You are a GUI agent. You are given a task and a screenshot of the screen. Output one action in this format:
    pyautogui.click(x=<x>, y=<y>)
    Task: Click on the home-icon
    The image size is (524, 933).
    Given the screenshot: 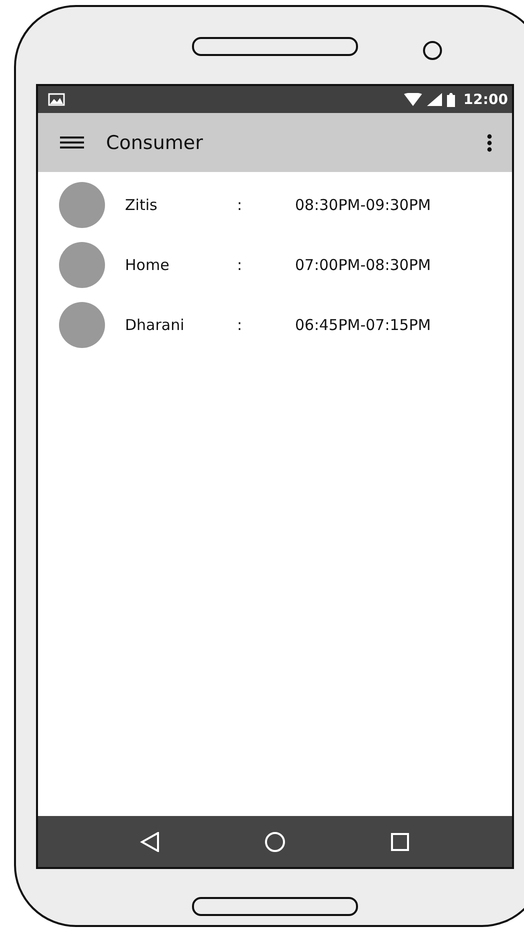 What is the action you would take?
    pyautogui.click(x=275, y=841)
    